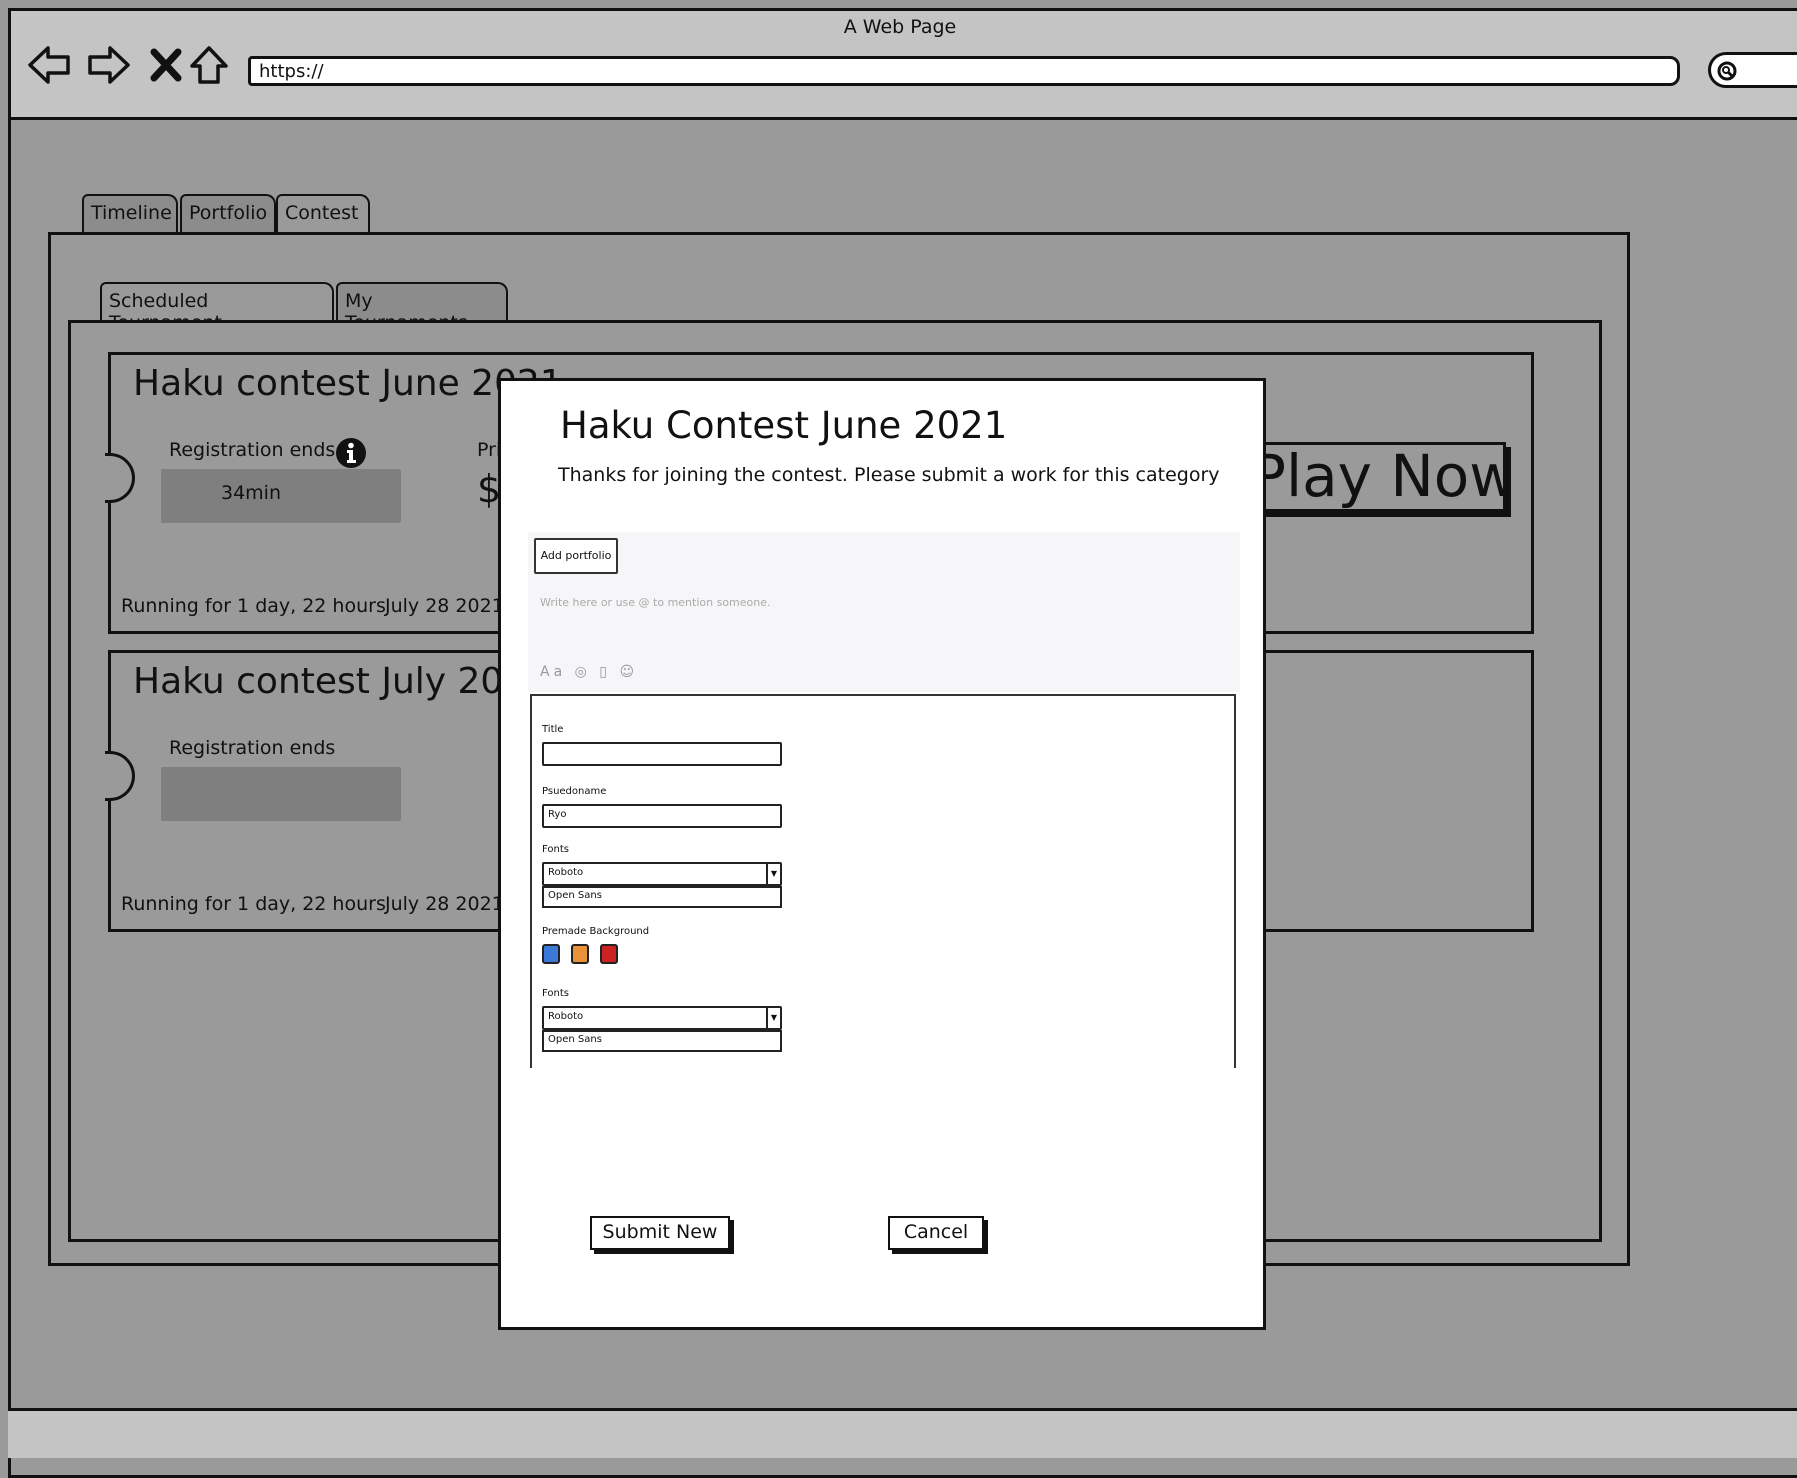 This screenshot has height=1478, width=1797. Describe the element at coordinates (900, 27) in the screenshot. I see `window-title: A Web Page` at that location.